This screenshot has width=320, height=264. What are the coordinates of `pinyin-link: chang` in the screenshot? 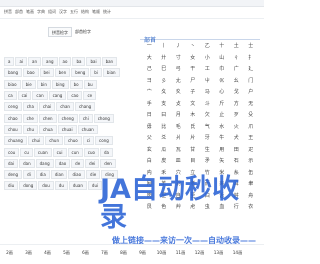 It's located at (85, 107).